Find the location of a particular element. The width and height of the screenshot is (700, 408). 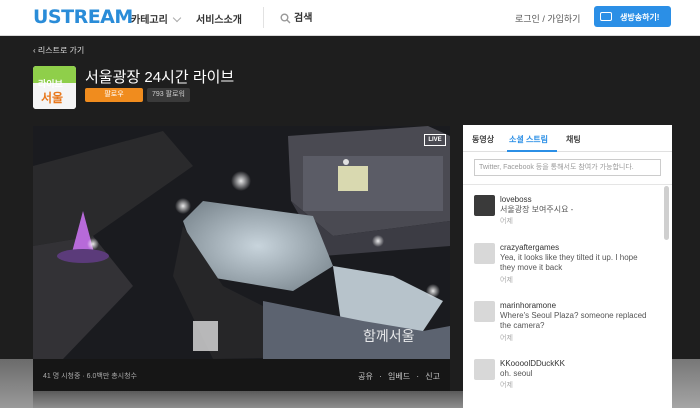

search-label: 검색 is located at coordinates (303, 18).